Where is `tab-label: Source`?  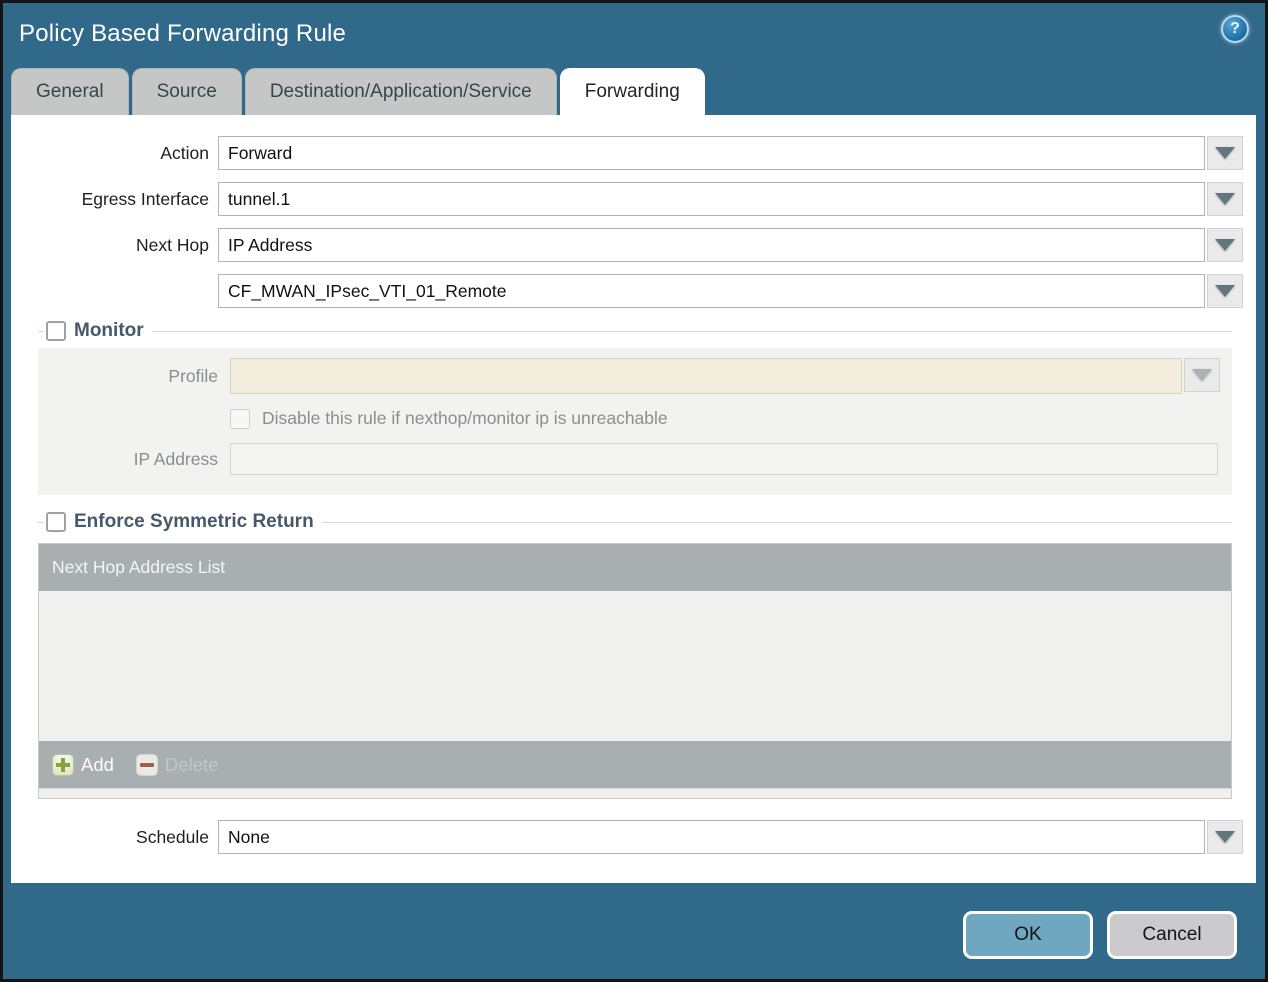
tab-label: Source is located at coordinates (186, 91).